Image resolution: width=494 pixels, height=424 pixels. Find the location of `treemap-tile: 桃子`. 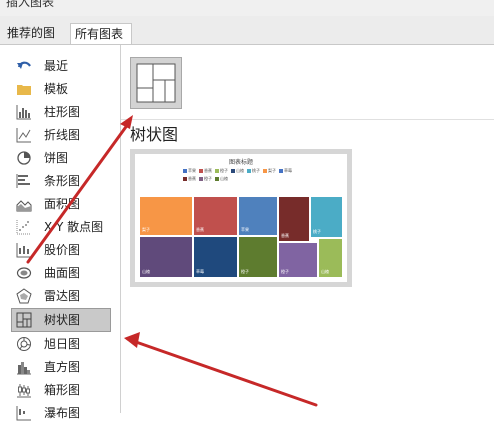

treemap-tile: 桃子 is located at coordinates (326, 217).